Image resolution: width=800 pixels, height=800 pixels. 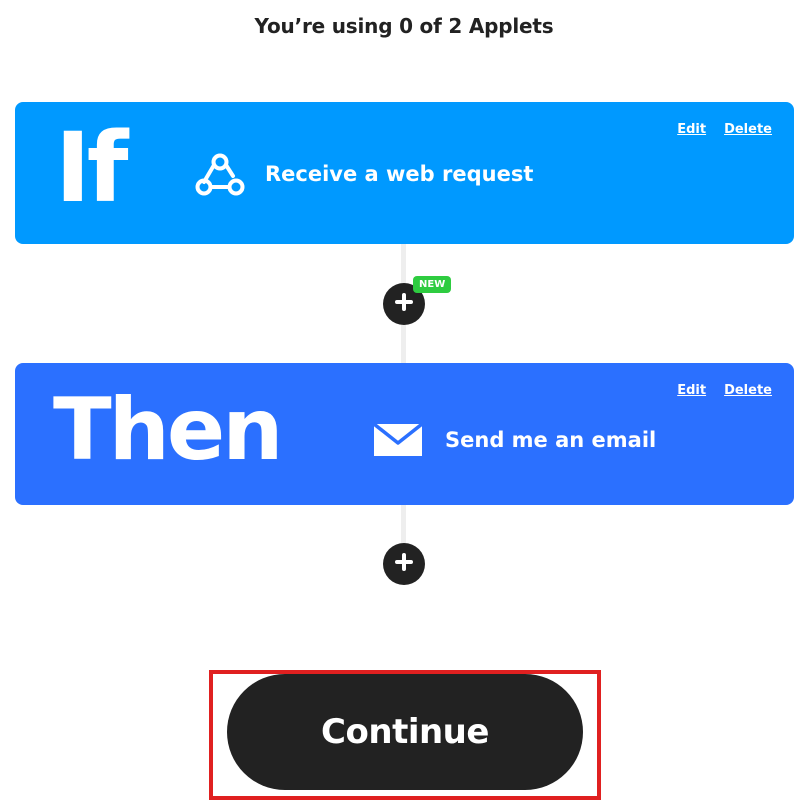 What do you see at coordinates (691, 129) in the screenshot?
I see `trigger-edit-link: Edit` at bounding box center [691, 129].